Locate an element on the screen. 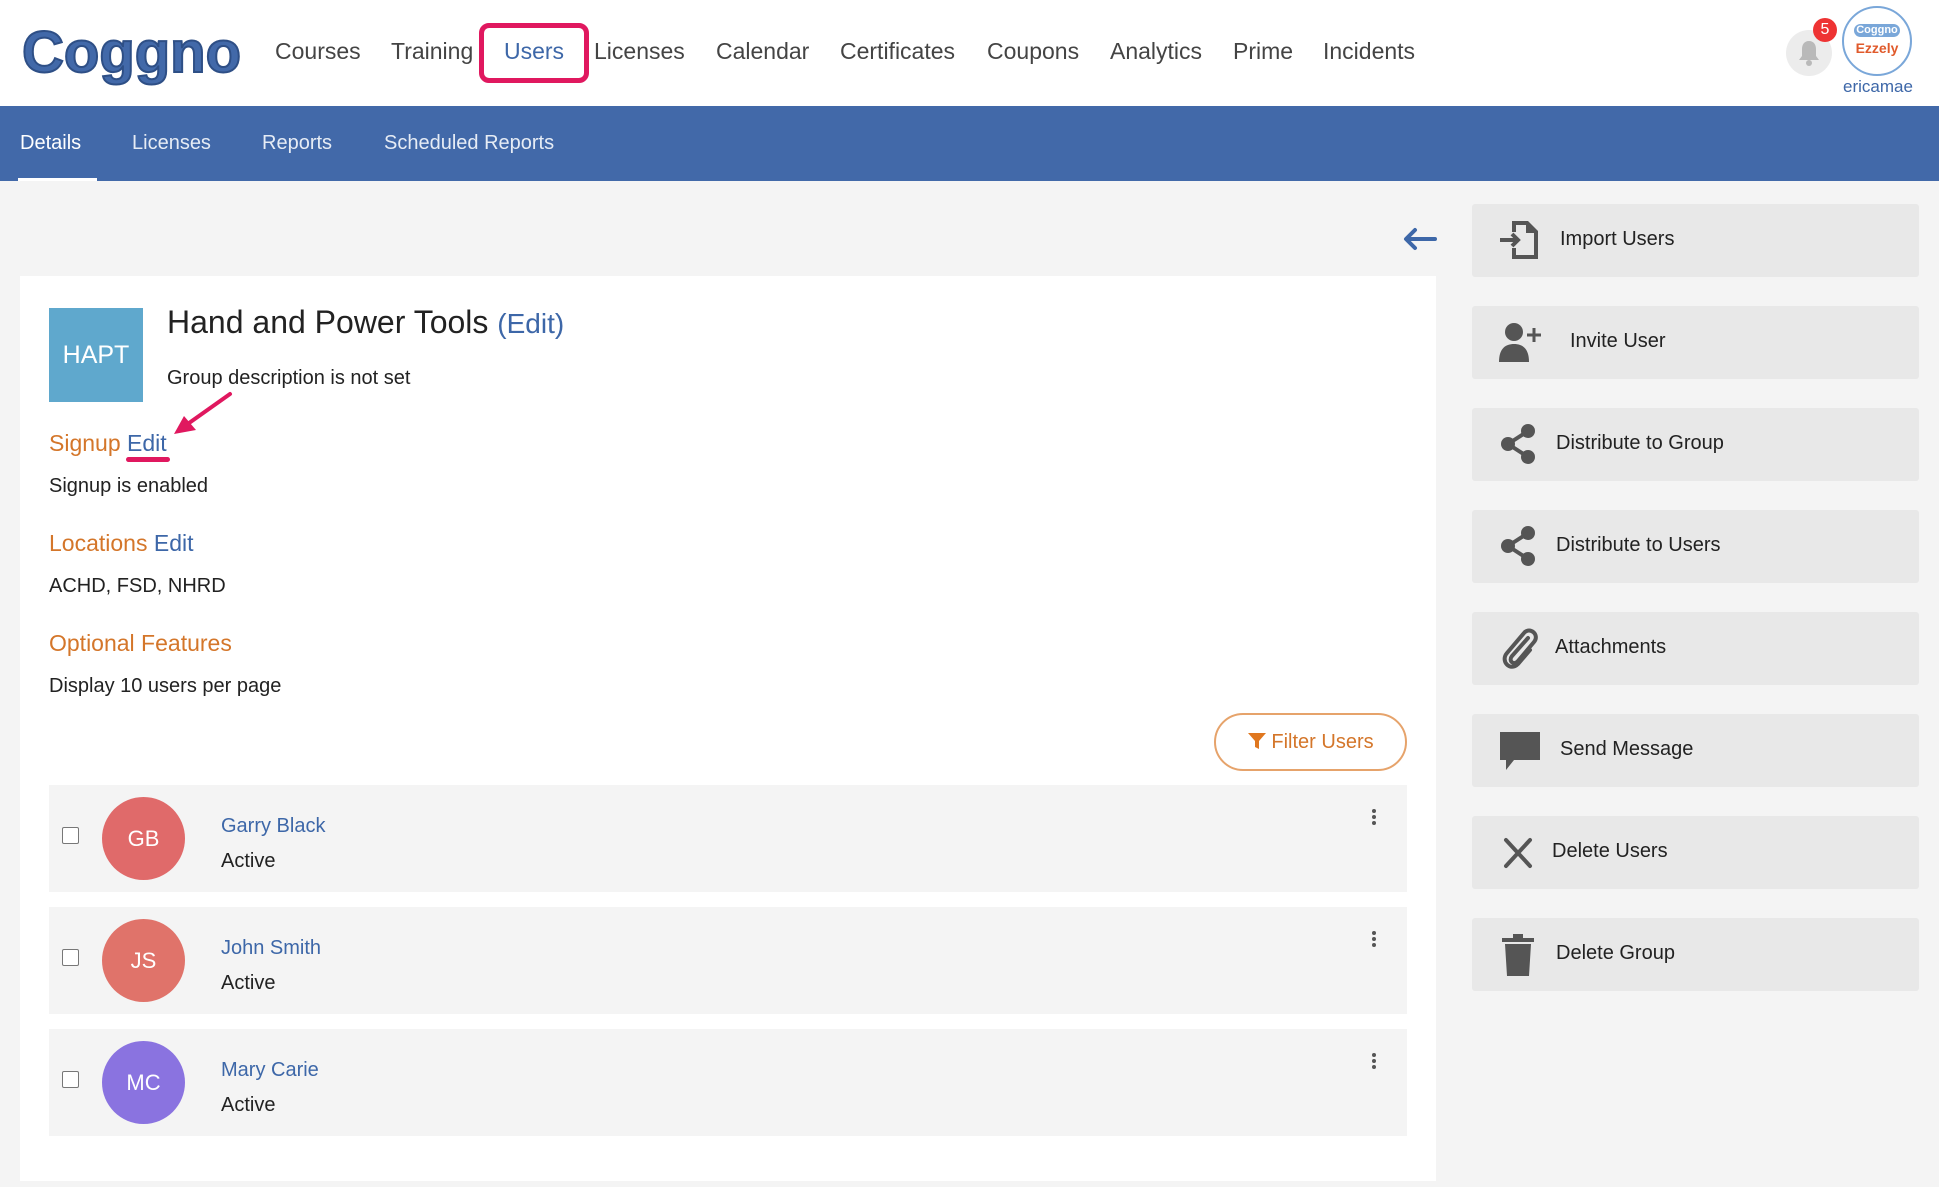 Image resolution: width=1939 pixels, height=1187 pixels. svg-text: Coggno is located at coordinates (131, 52).